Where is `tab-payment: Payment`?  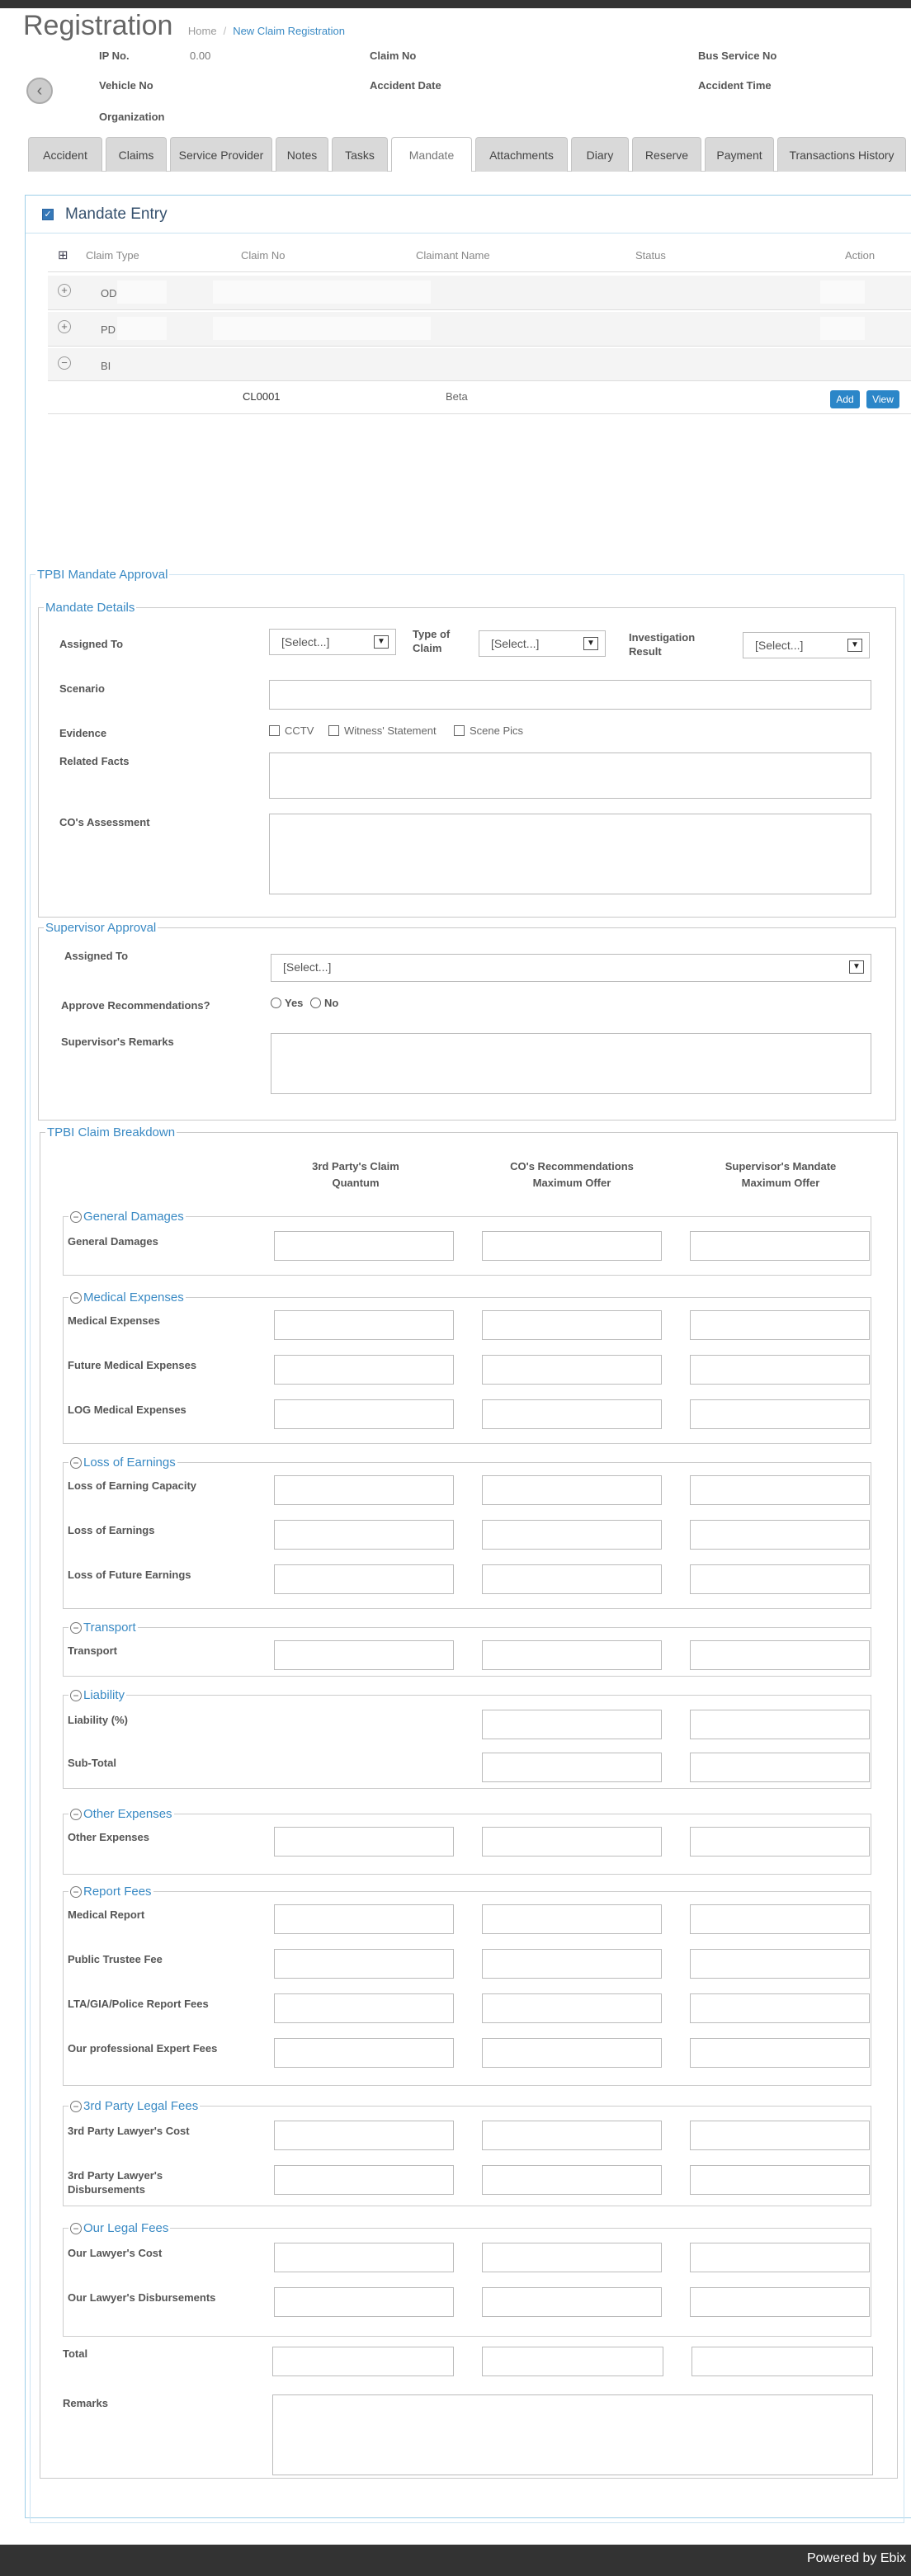
tab-payment: Payment is located at coordinates (739, 154).